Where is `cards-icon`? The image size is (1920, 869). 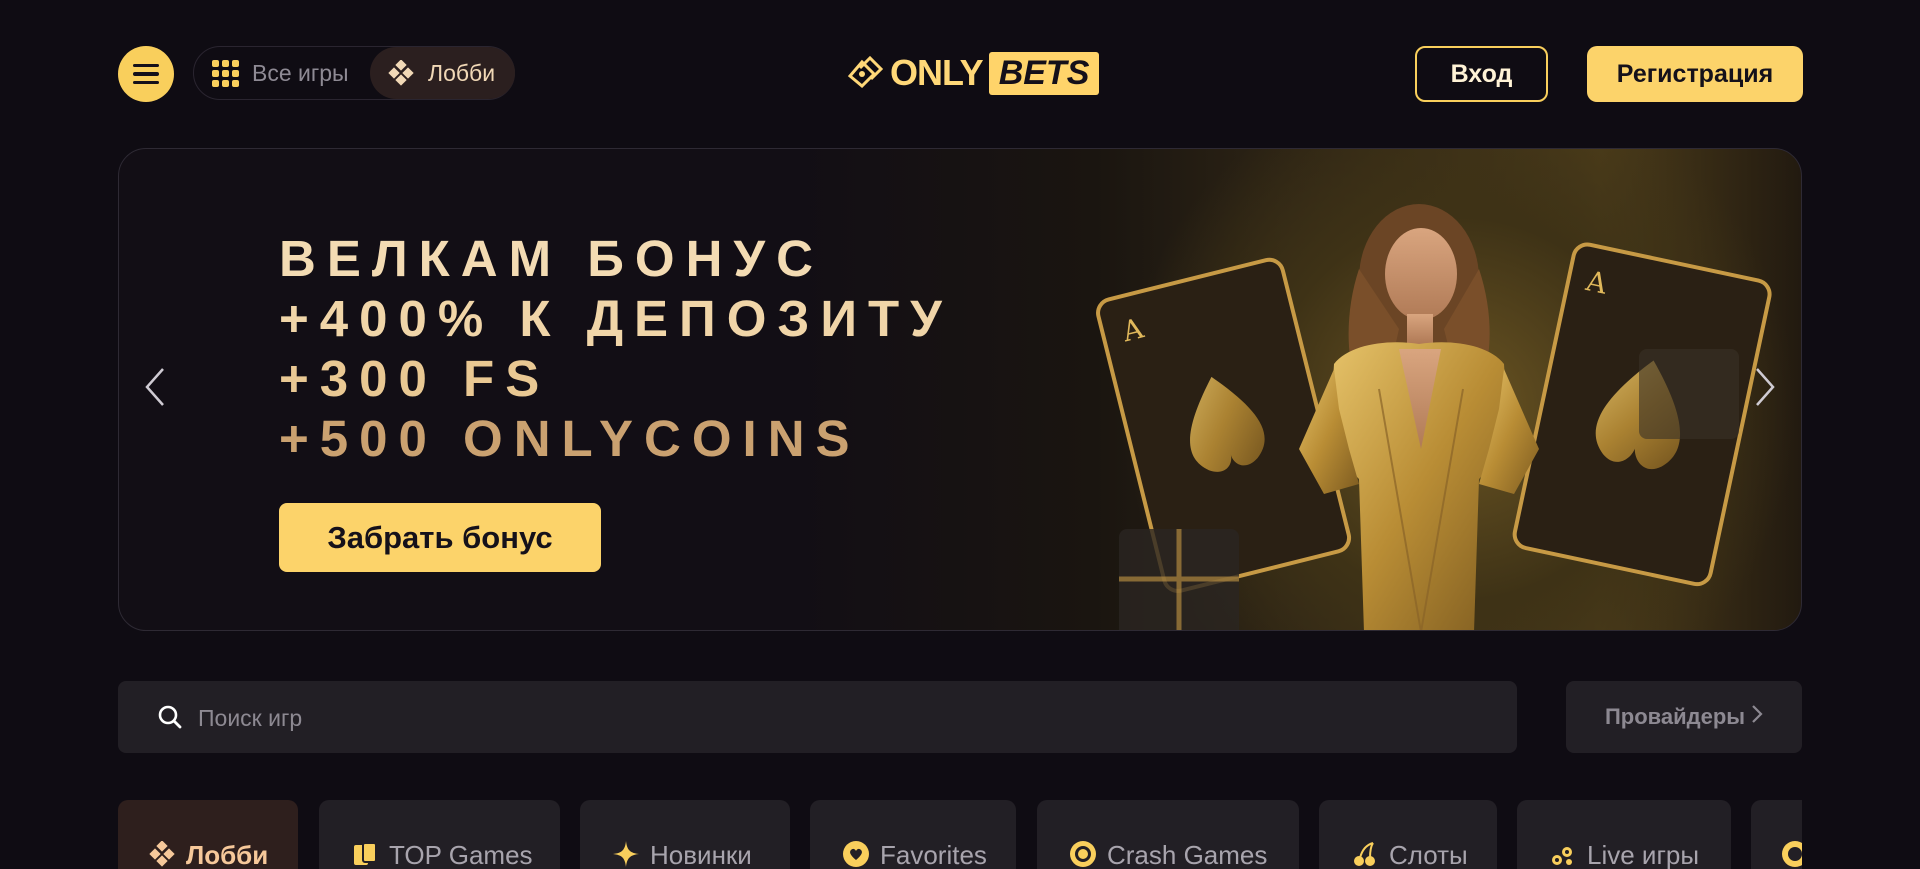 cards-icon is located at coordinates (365, 854).